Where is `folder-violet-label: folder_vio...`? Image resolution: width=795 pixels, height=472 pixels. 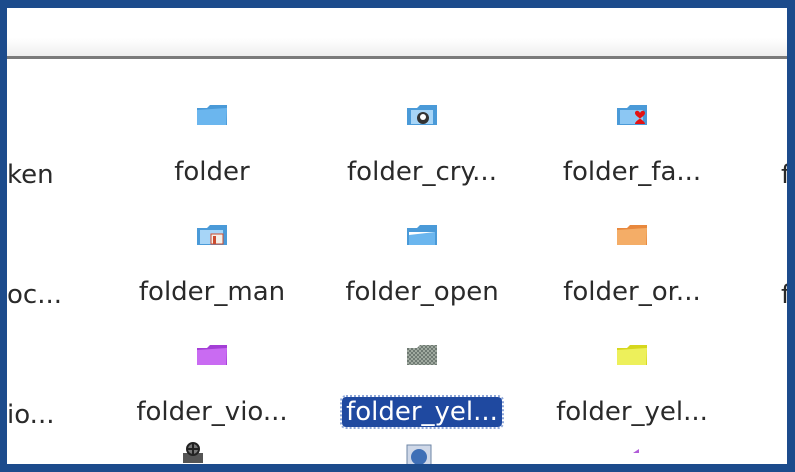
folder-violet-label: folder_vio... is located at coordinates (212, 412).